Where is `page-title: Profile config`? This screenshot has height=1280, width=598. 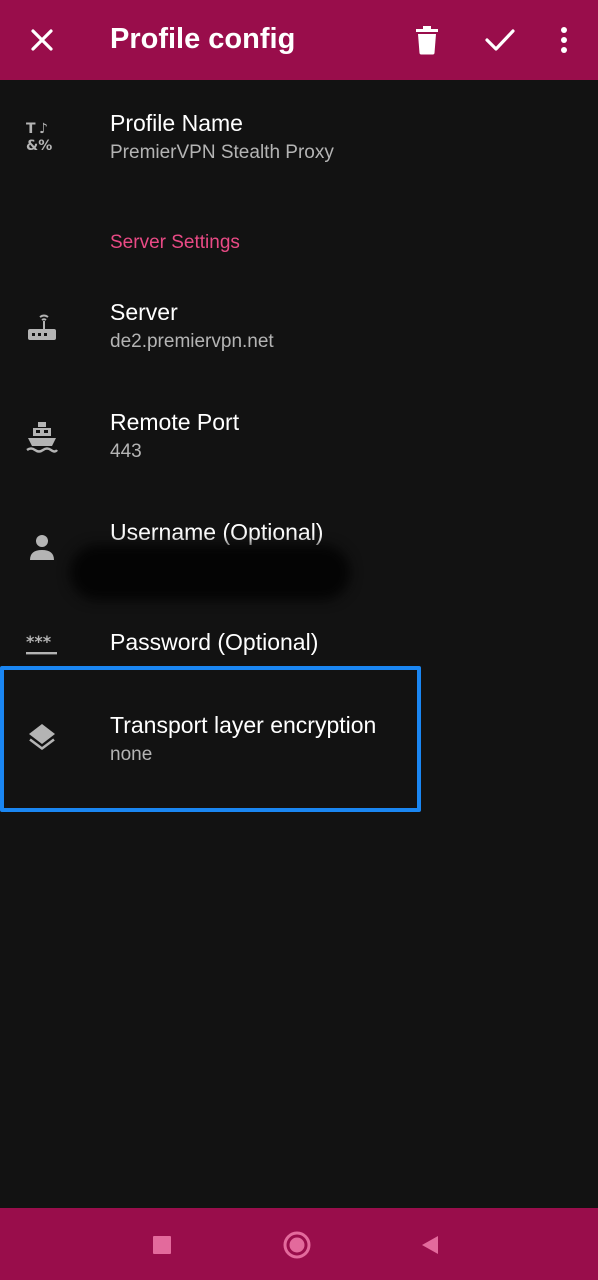 page-title: Profile config is located at coordinates (203, 39).